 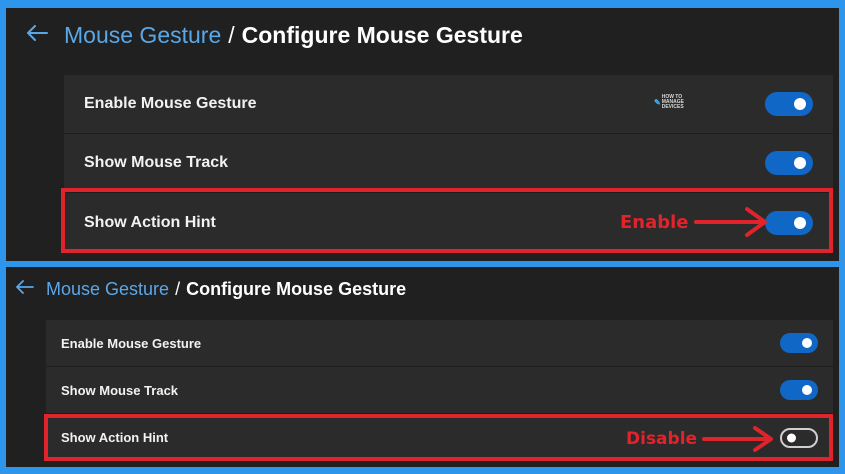 I want to click on annotation-enable: Enable, so click(x=695, y=222).